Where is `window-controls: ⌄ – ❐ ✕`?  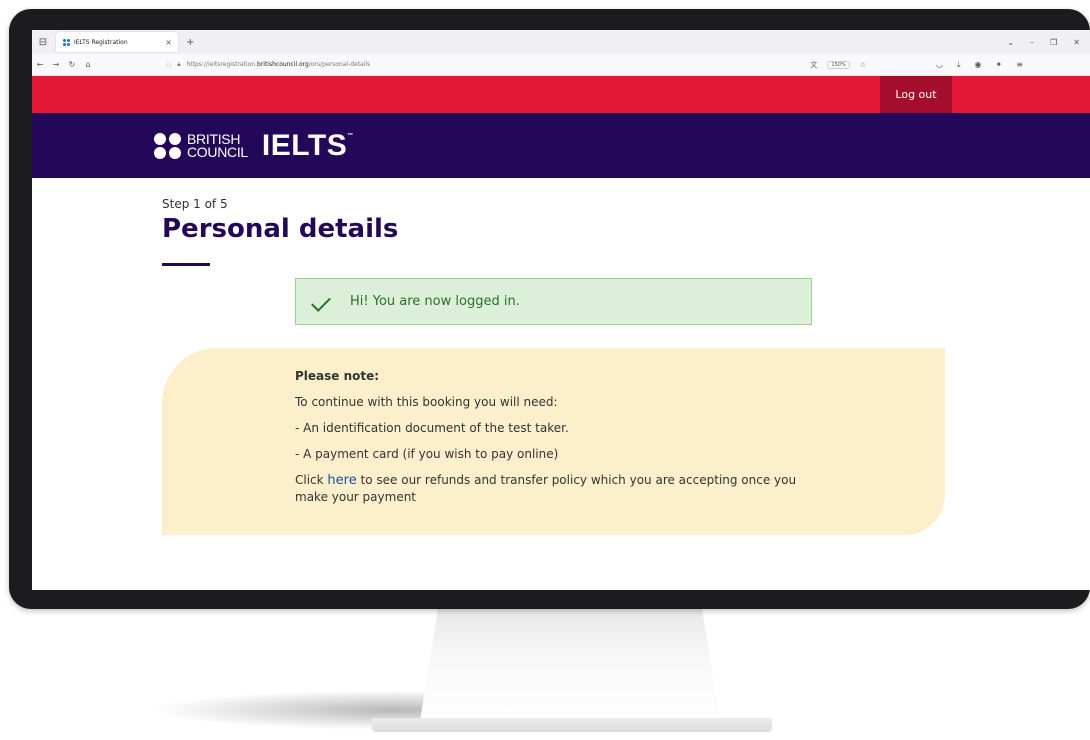
window-controls: ⌄ – ❐ ✕ is located at coordinates (1048, 42).